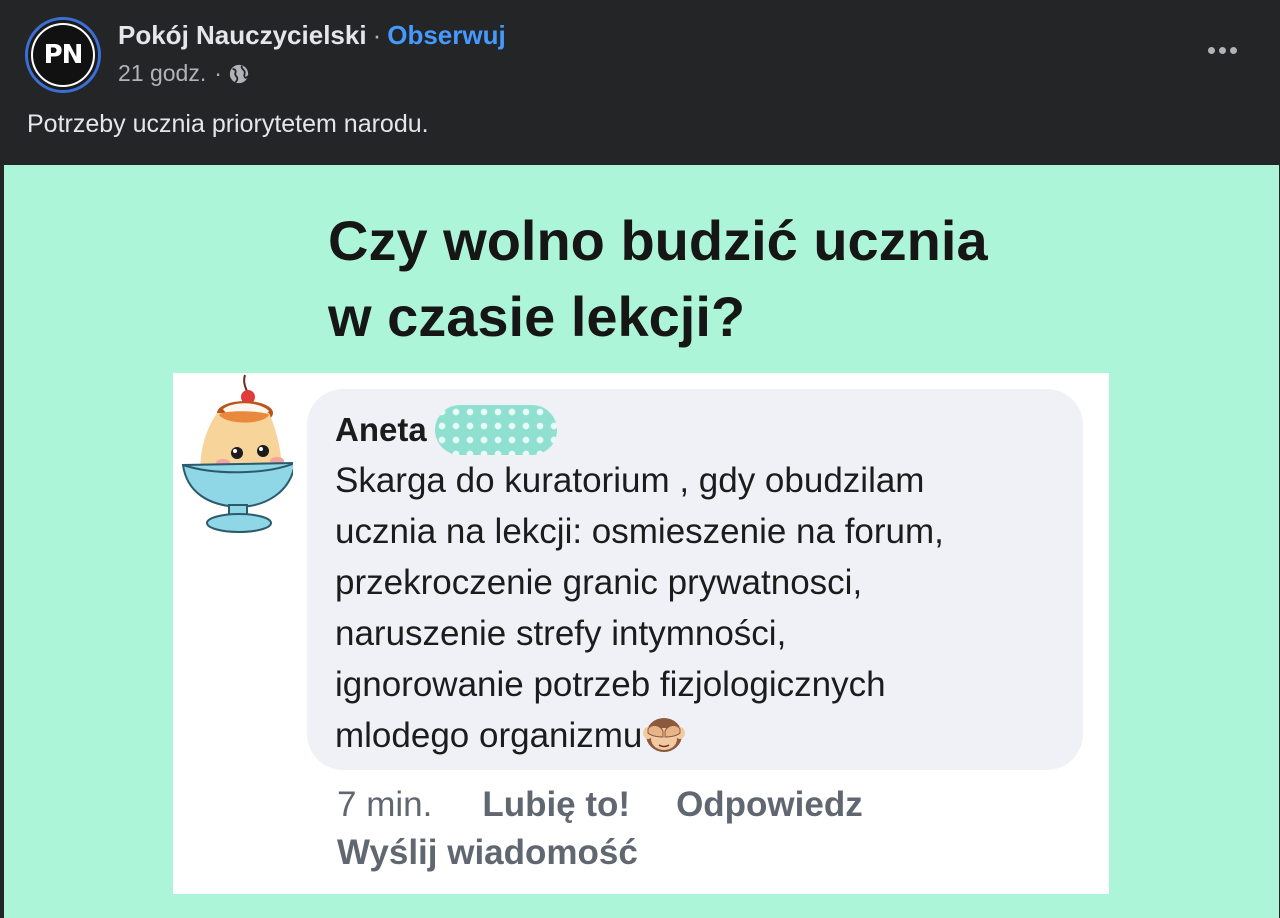 Image resolution: width=1280 pixels, height=918 pixels. I want to click on comment-line: mlodego organizmu, so click(489, 735).